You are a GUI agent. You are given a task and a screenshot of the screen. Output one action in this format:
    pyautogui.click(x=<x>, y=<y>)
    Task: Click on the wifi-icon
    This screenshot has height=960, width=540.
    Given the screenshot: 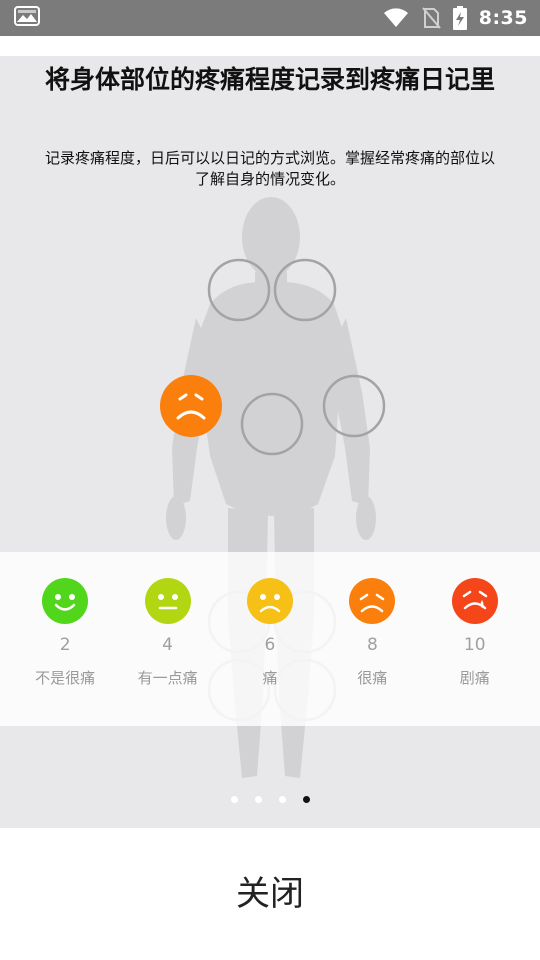 What is the action you would take?
    pyautogui.click(x=395, y=17)
    